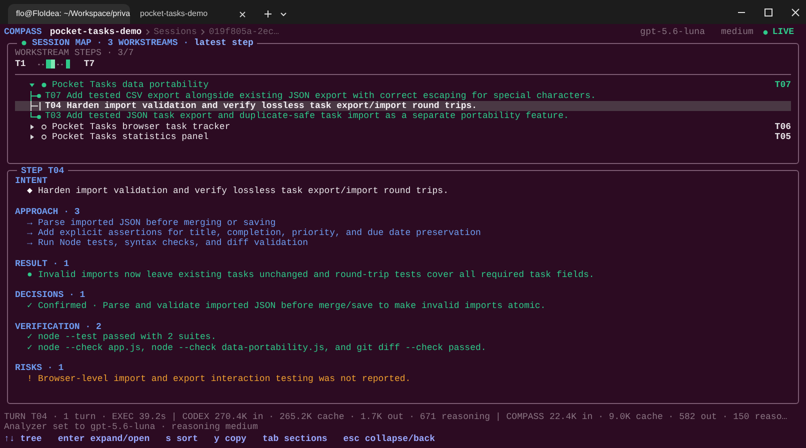  What do you see at coordinates (43, 171) in the screenshot?
I see `panel-title: STEP T04` at bounding box center [43, 171].